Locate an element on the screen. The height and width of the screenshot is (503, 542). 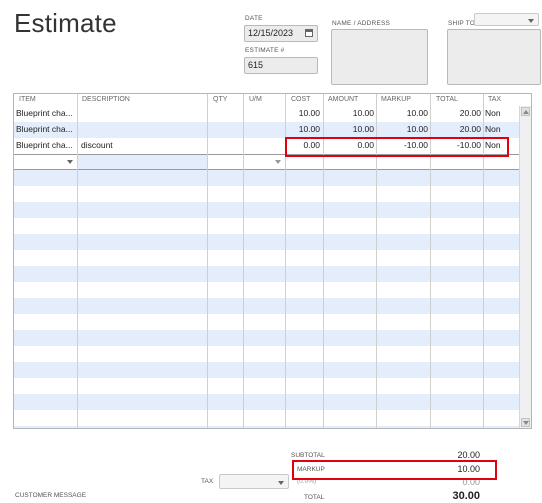
cell-description: discount is located at coordinates (97, 145).